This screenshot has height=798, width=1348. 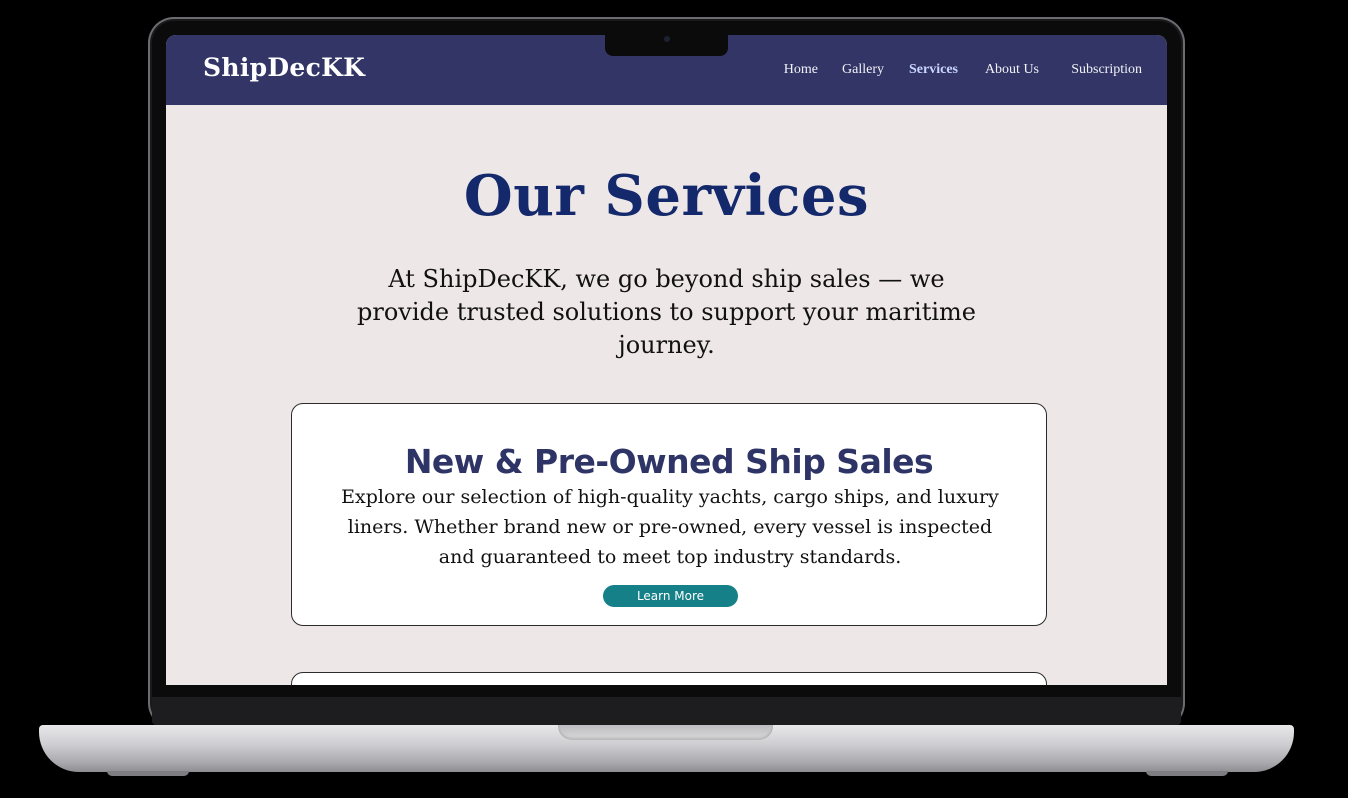 What do you see at coordinates (1012, 70) in the screenshot?
I see `nav-link-about-us: About Us` at bounding box center [1012, 70].